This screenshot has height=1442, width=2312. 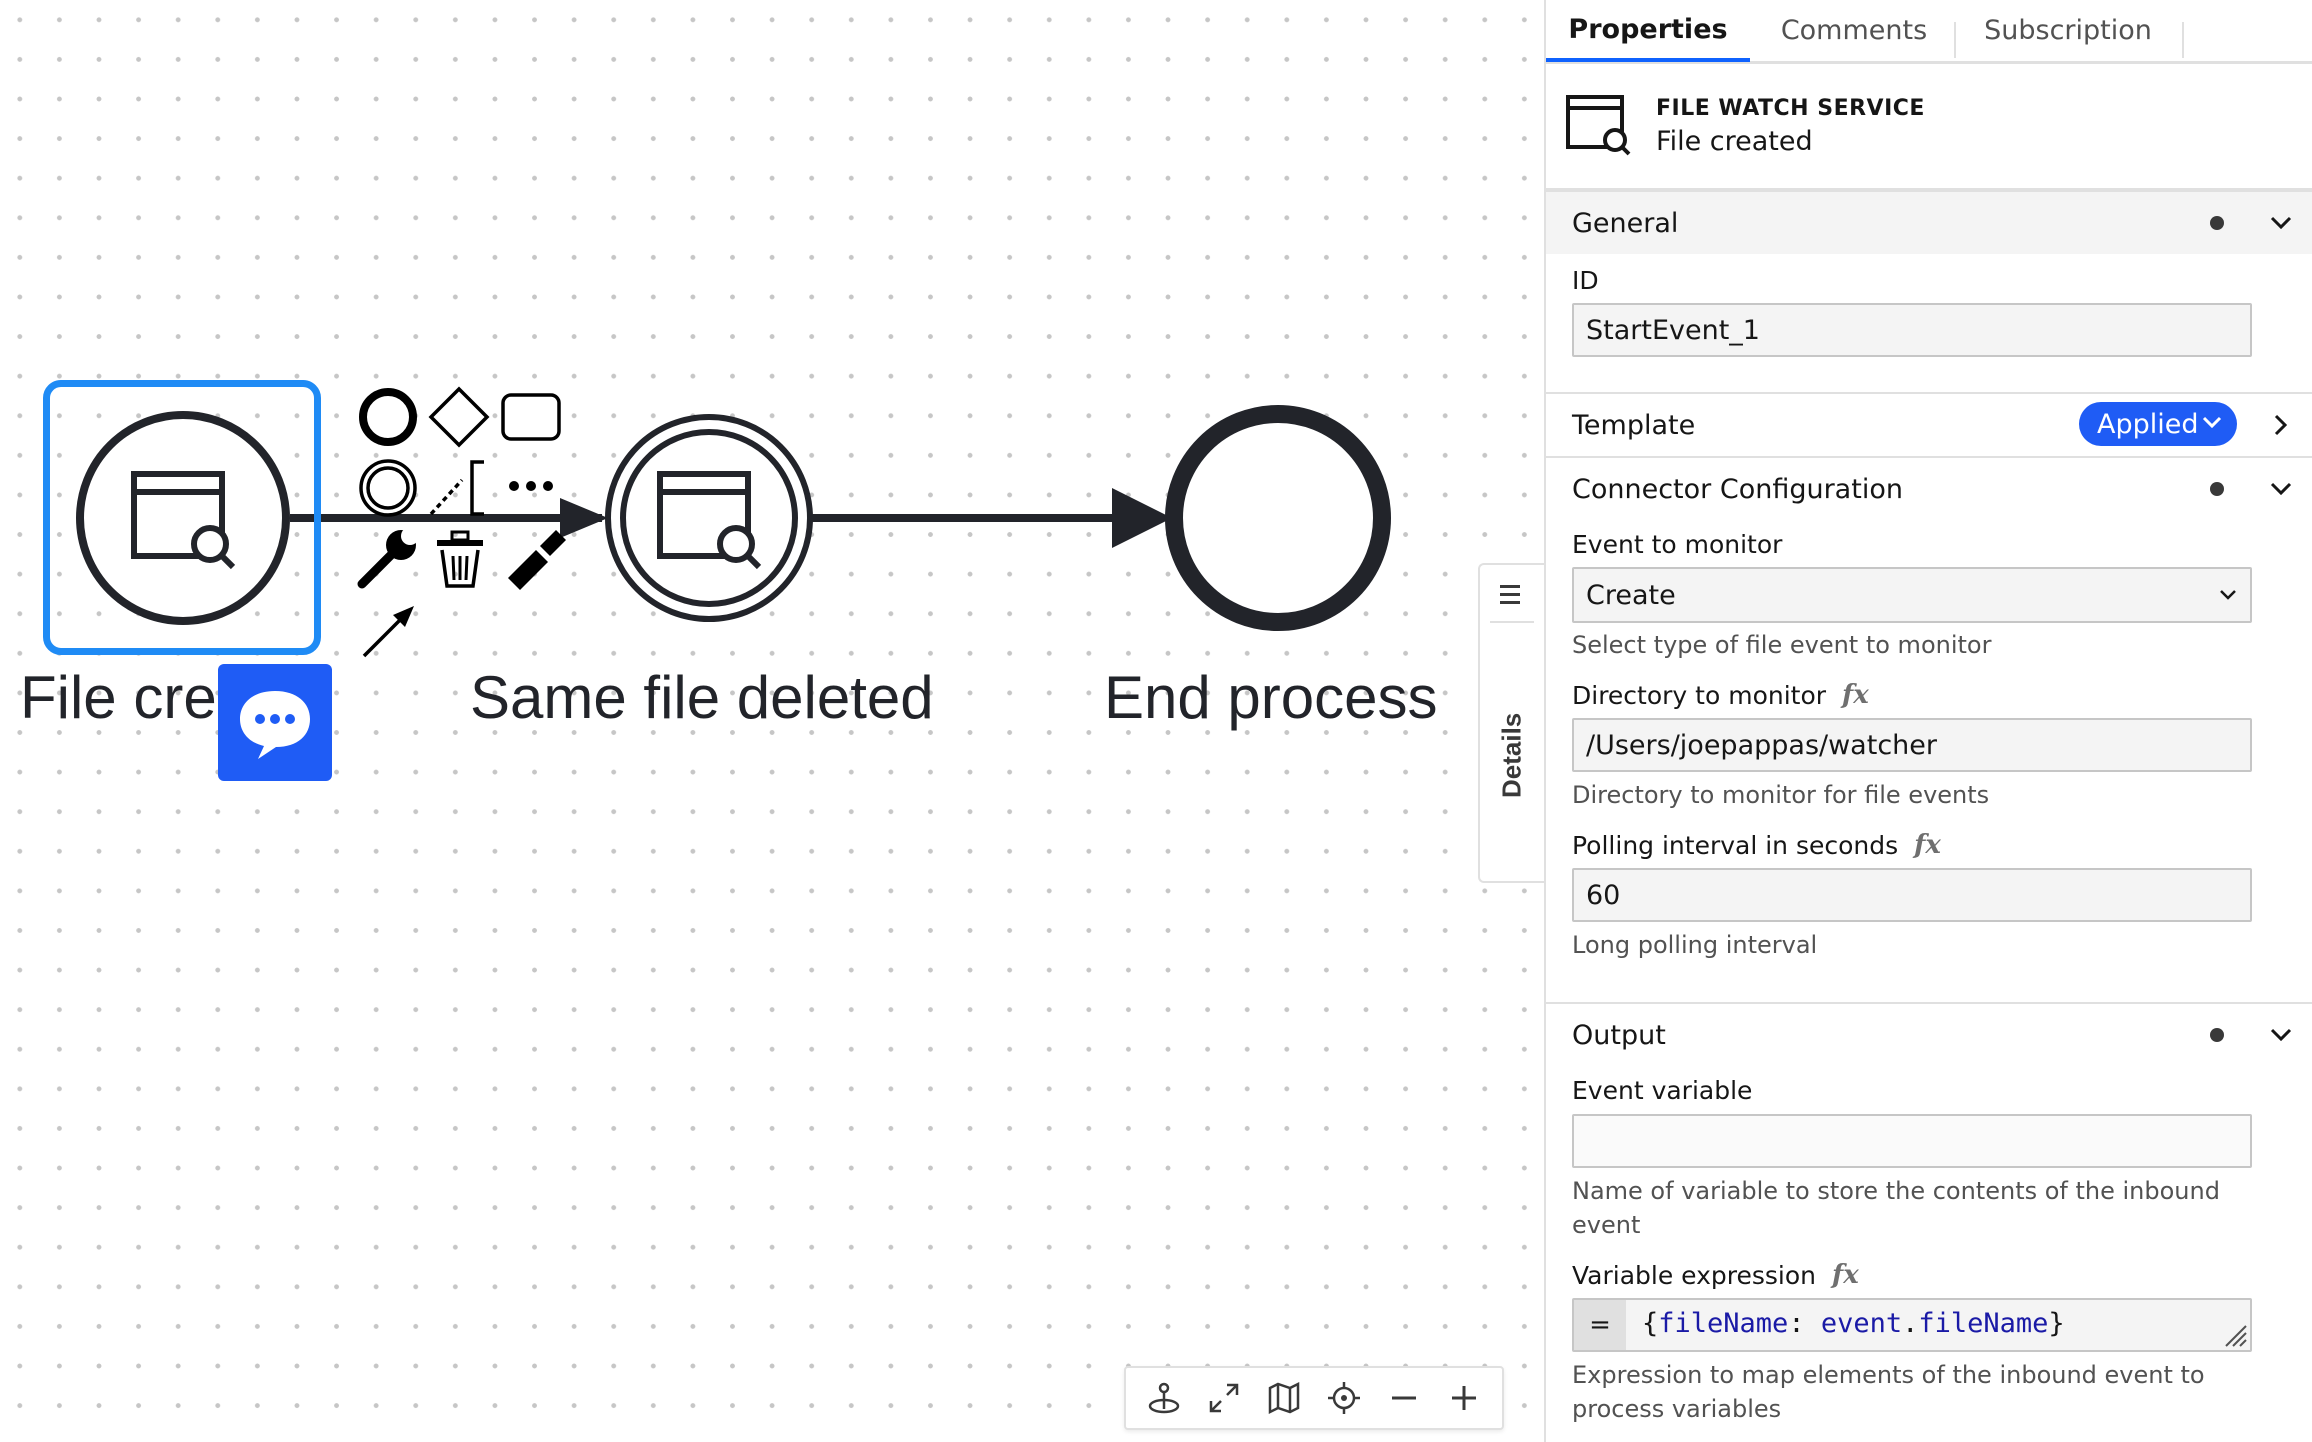 I want to click on event-monitor-value: Create, so click(x=1631, y=595).